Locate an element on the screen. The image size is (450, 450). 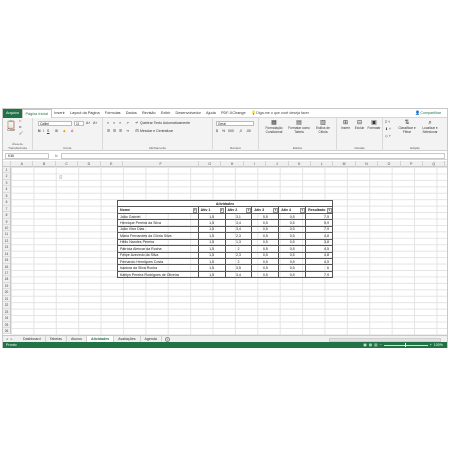
increase-font-icon: A˄ is located at coordinates (88, 123).